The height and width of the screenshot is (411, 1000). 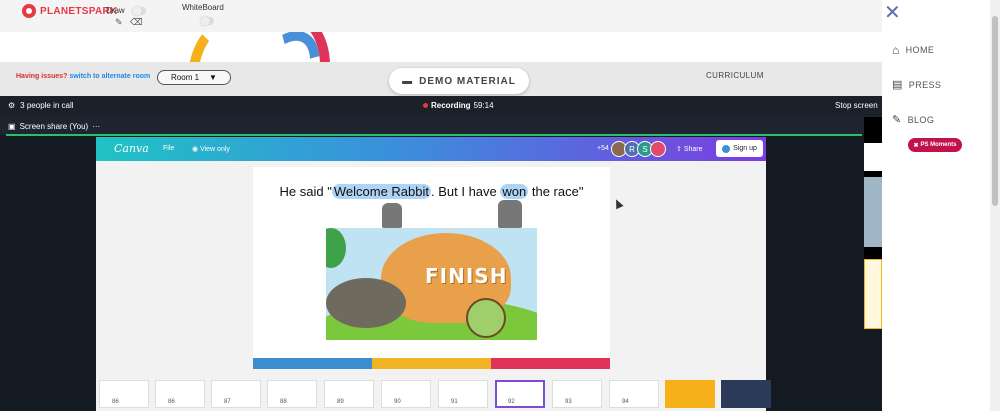 I want to click on canva-signup-button: Sign up, so click(x=739, y=148).